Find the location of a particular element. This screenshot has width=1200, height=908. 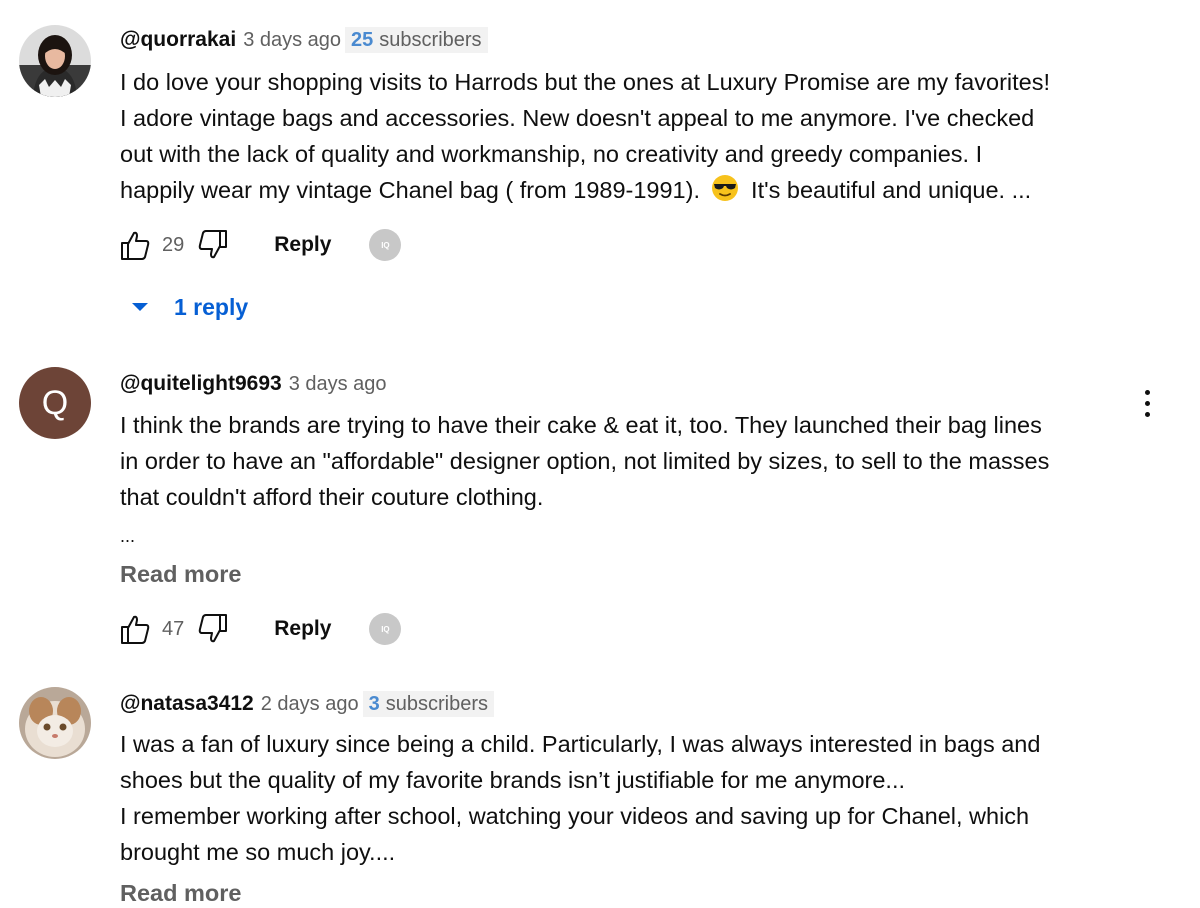

comment-header: @quorrakai 3 days ago 25 subscribers is located at coordinates (304, 40).